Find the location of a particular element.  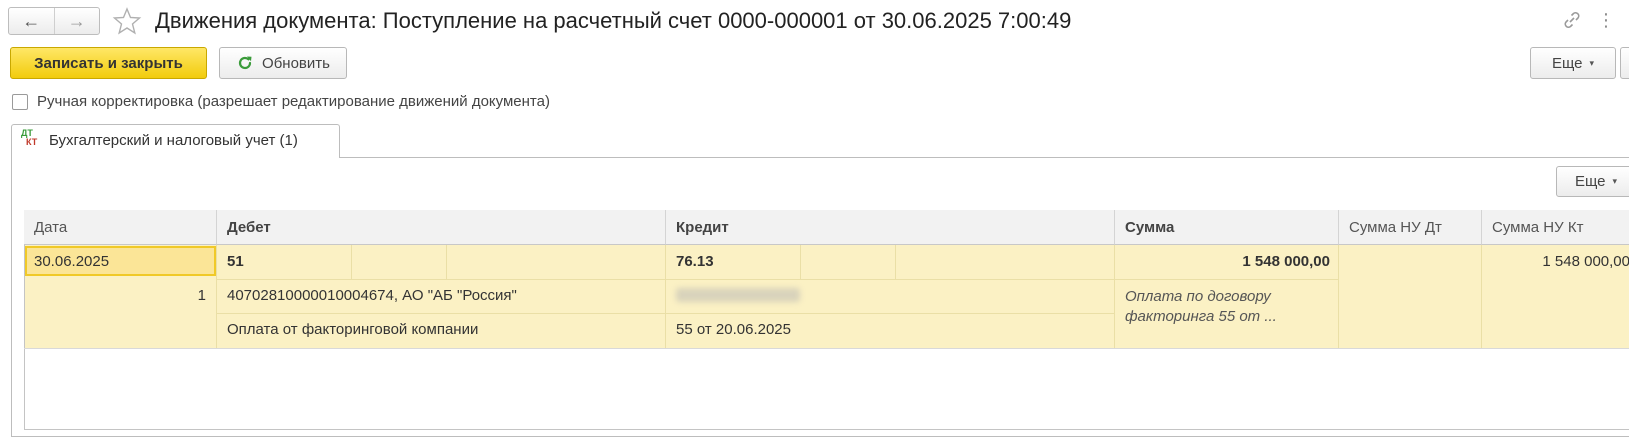

debit-subconto-2: Оплата от факторинговой компании is located at coordinates (352, 330).